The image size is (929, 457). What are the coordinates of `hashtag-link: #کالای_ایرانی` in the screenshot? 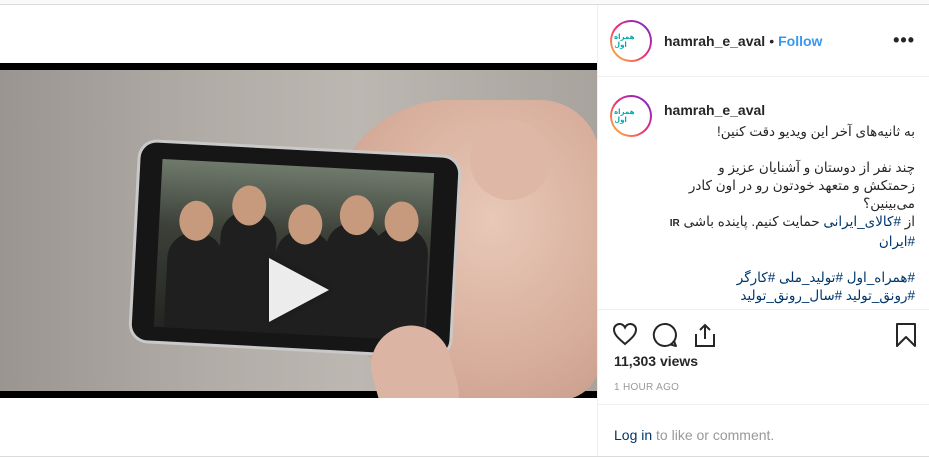 It's located at (862, 221).